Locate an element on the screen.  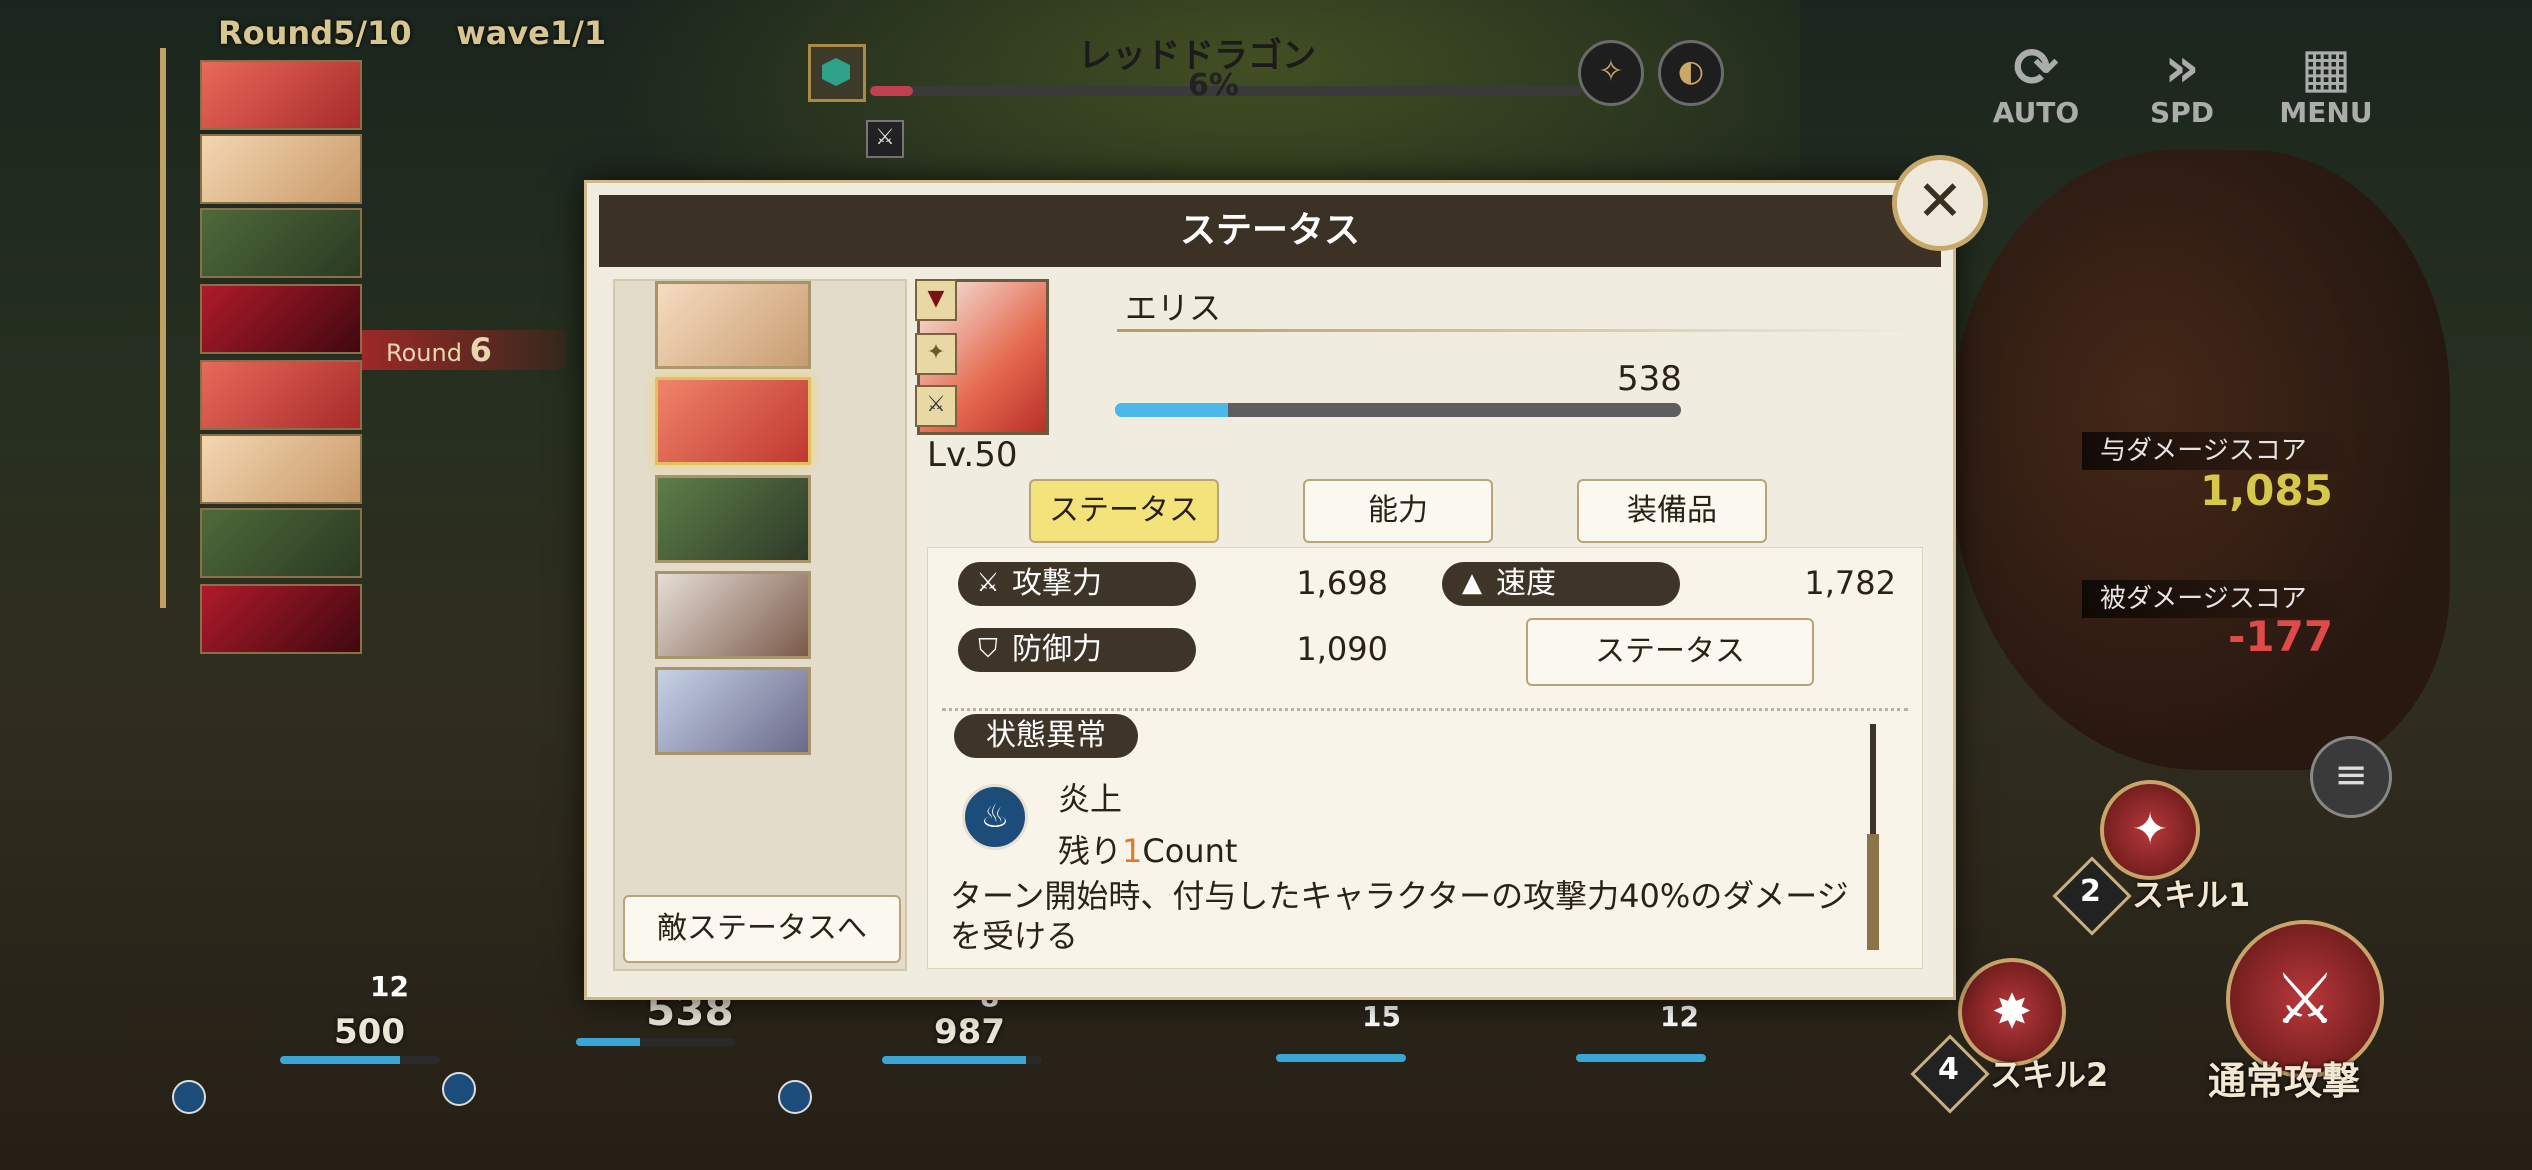
boss-ability-icon-2: ◐ is located at coordinates (1691, 73).